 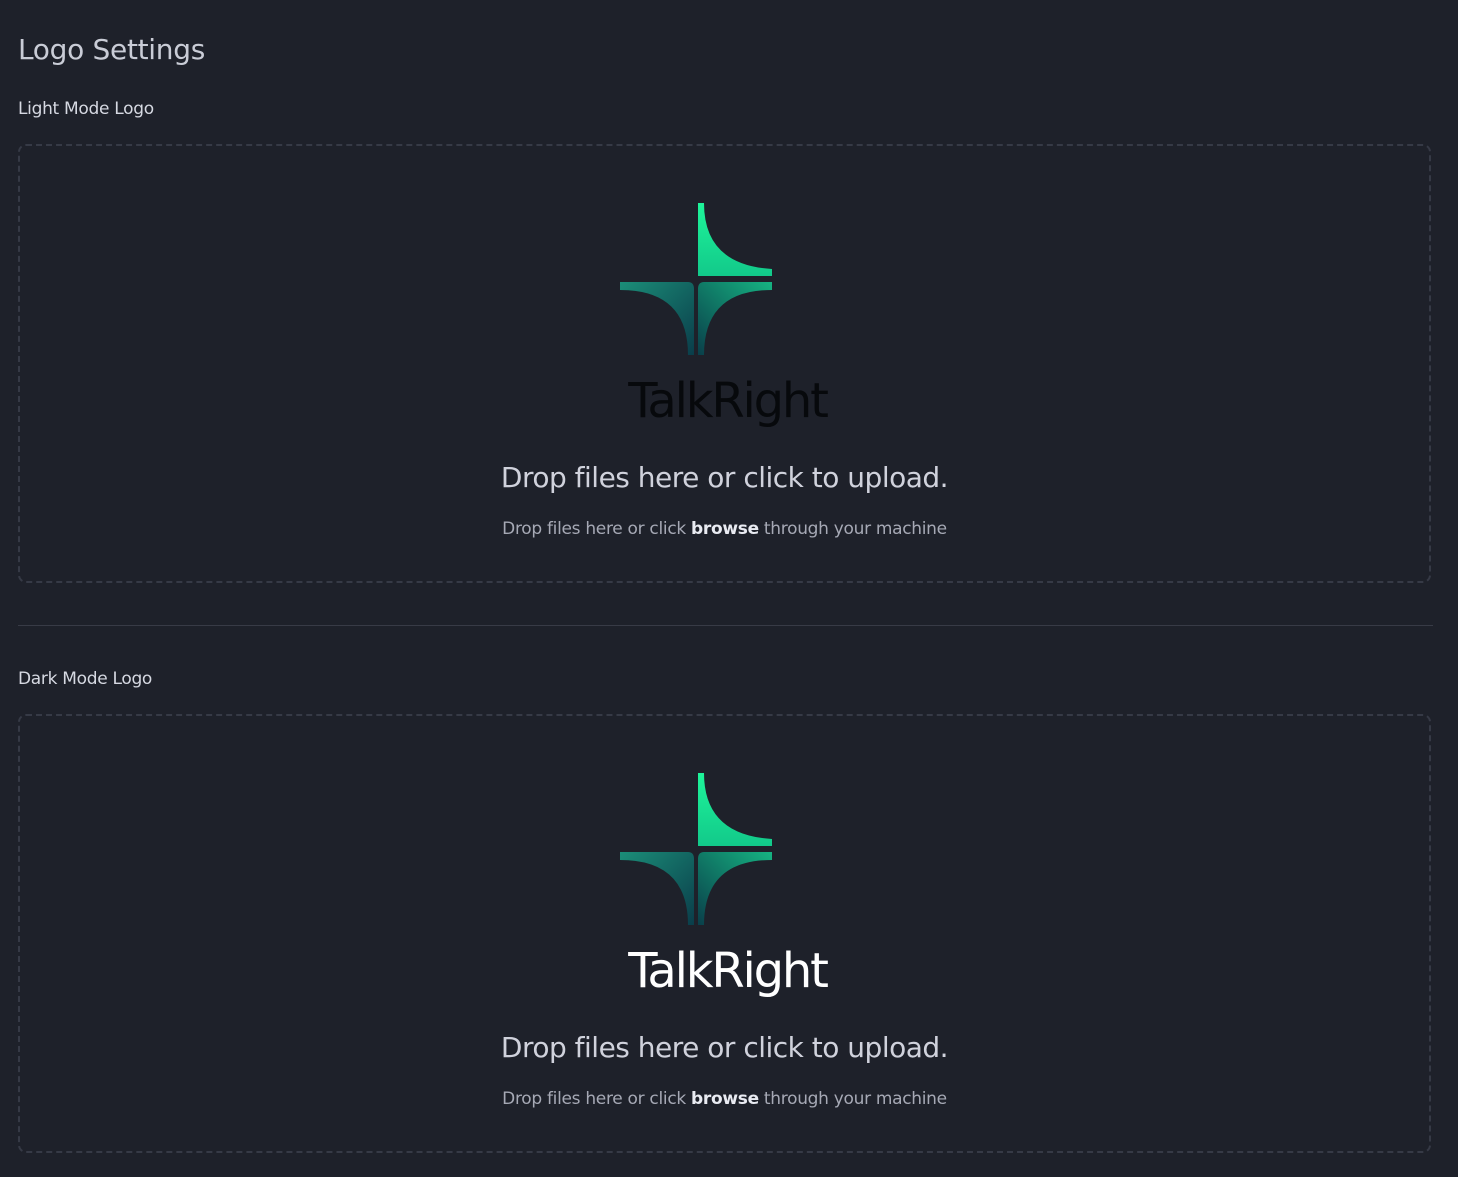 I want to click on page-title: Logo Settings, so click(x=111, y=49).